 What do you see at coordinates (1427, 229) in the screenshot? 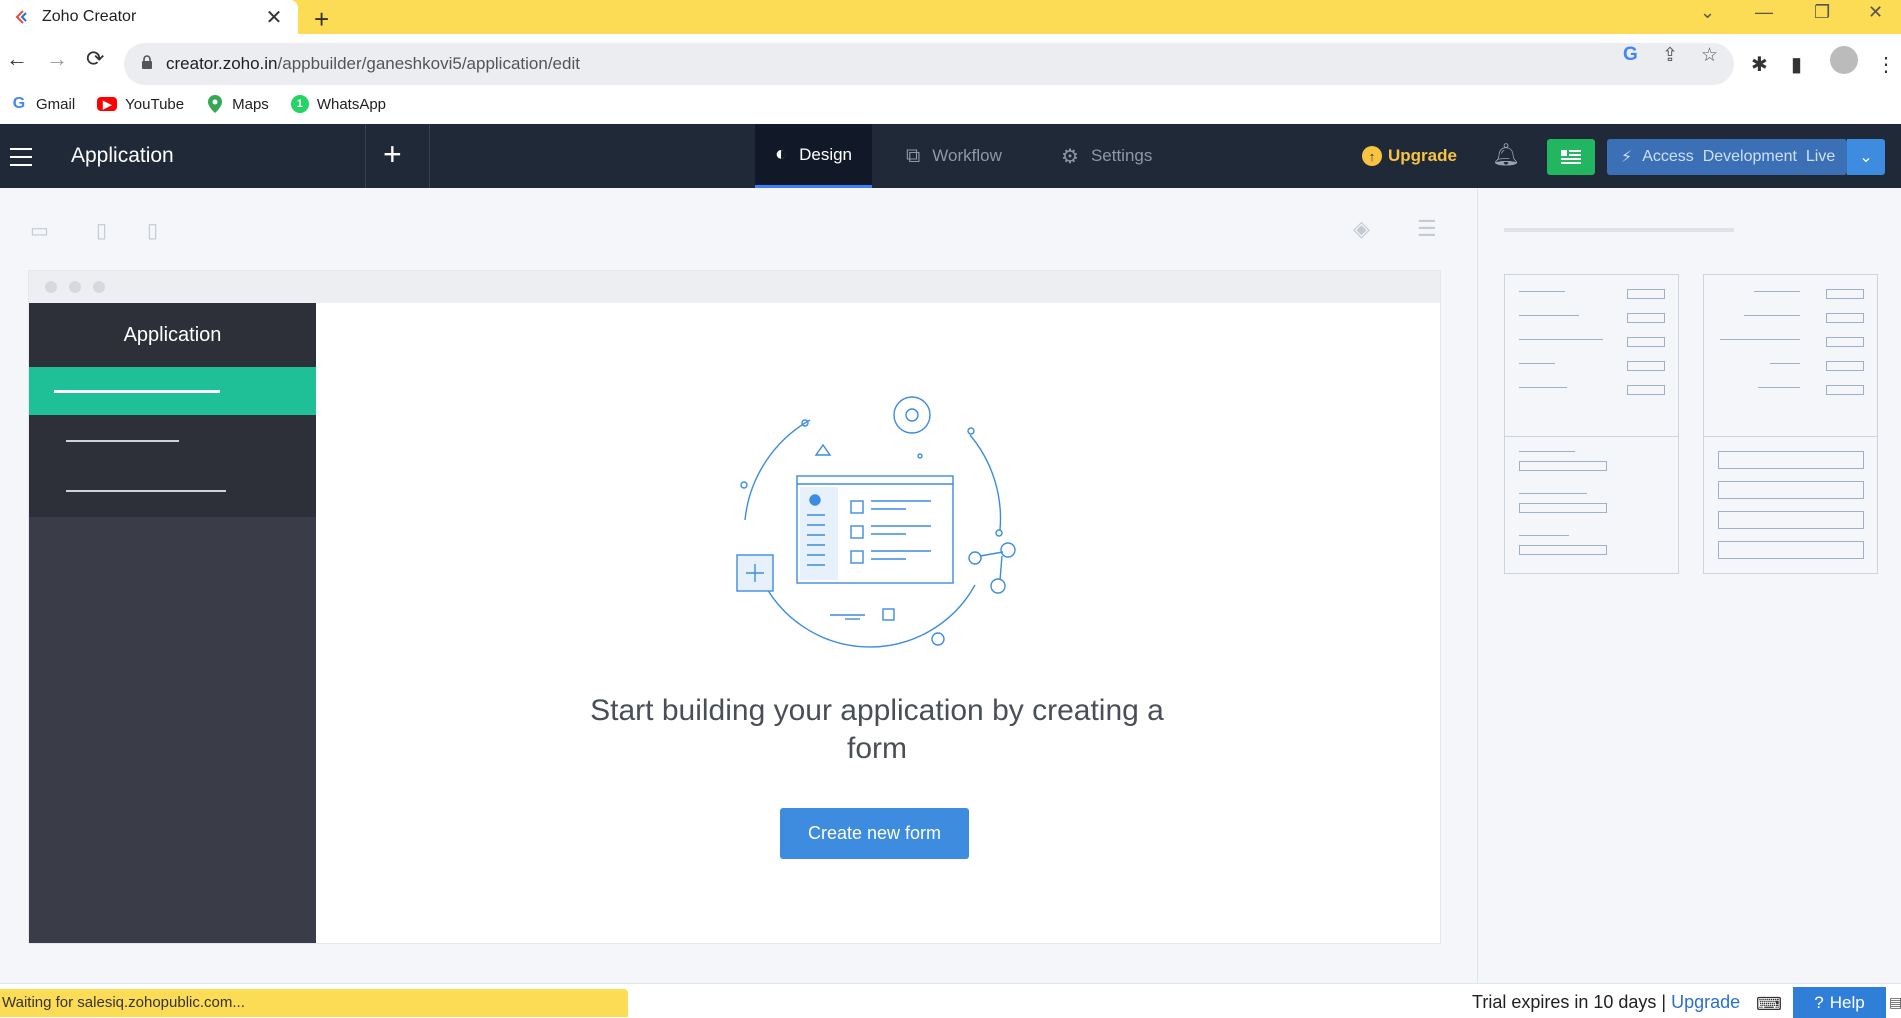
I see `menu-layout-icon: ☰` at bounding box center [1427, 229].